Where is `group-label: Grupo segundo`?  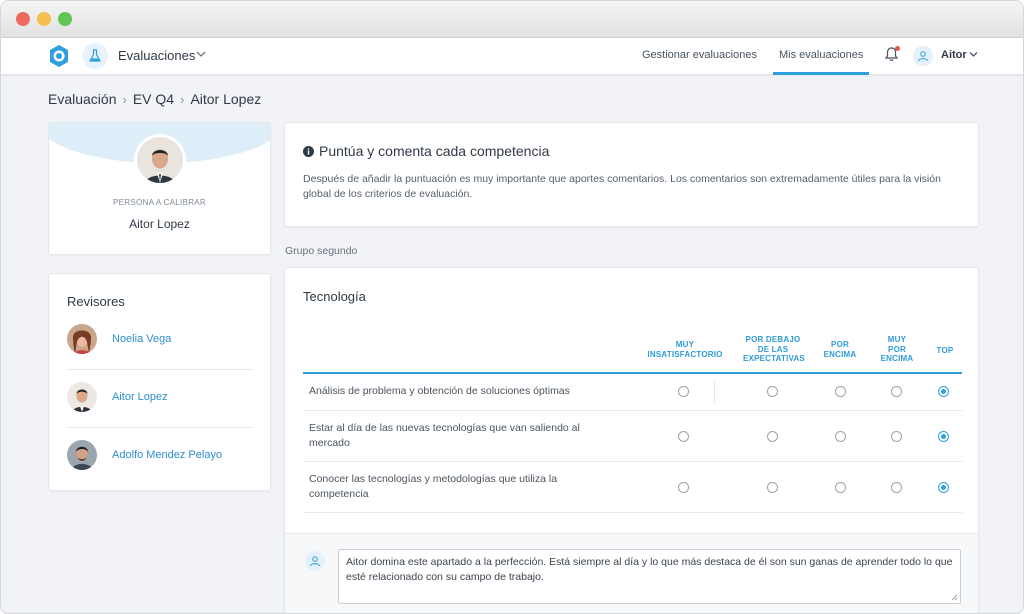
group-label: Grupo segundo is located at coordinates (321, 251).